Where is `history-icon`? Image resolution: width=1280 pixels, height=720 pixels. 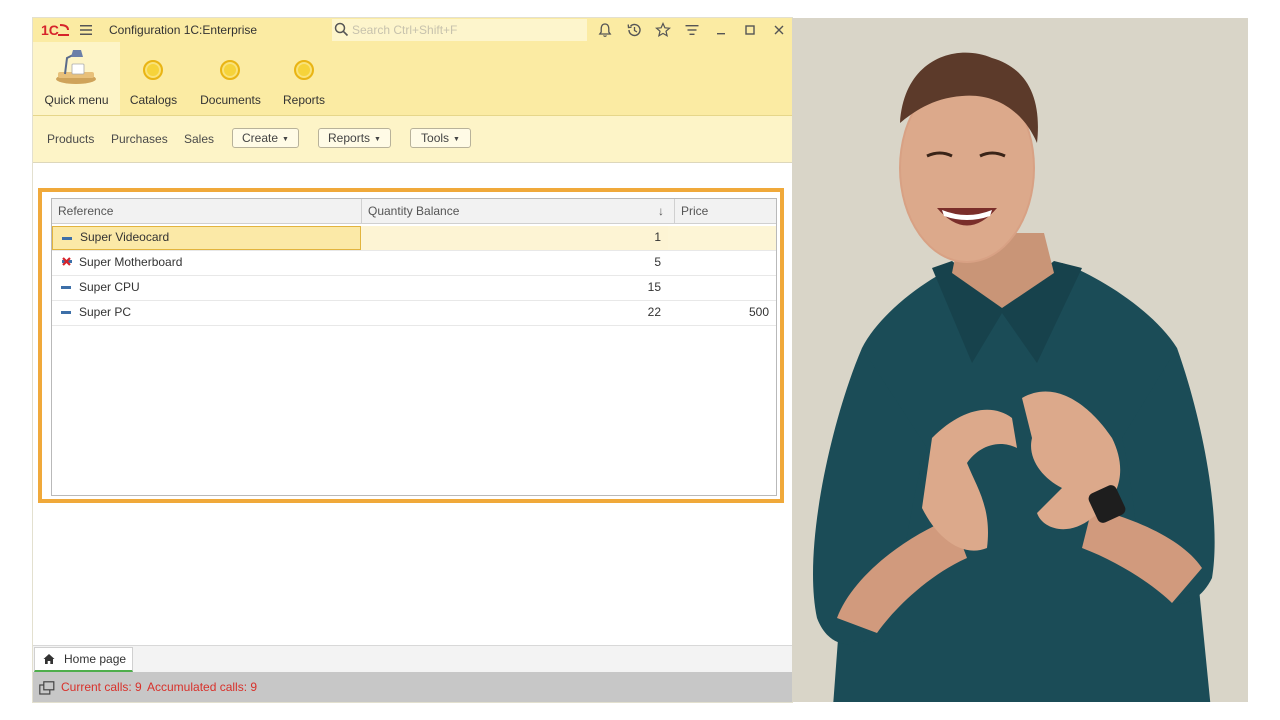 history-icon is located at coordinates (634, 30).